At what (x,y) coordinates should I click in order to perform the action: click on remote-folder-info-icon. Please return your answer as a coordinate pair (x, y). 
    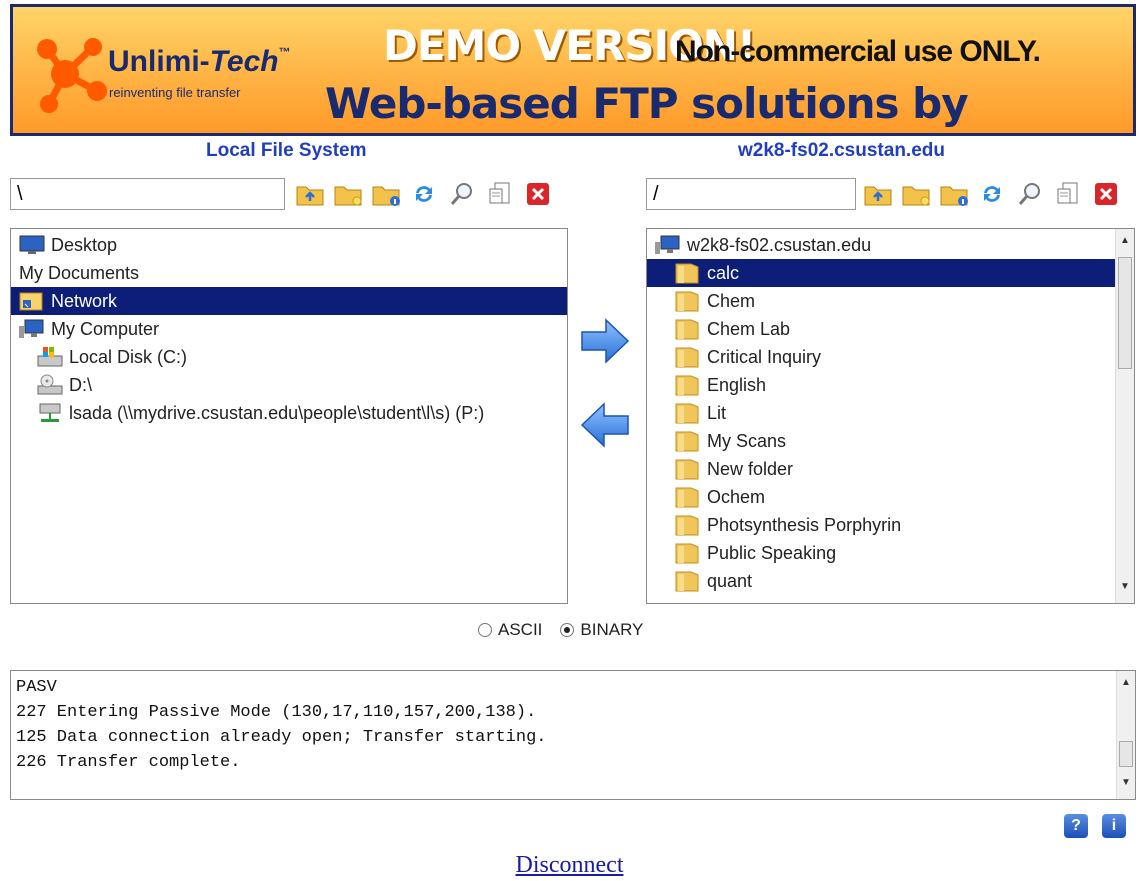
    Looking at the image, I should click on (954, 194).